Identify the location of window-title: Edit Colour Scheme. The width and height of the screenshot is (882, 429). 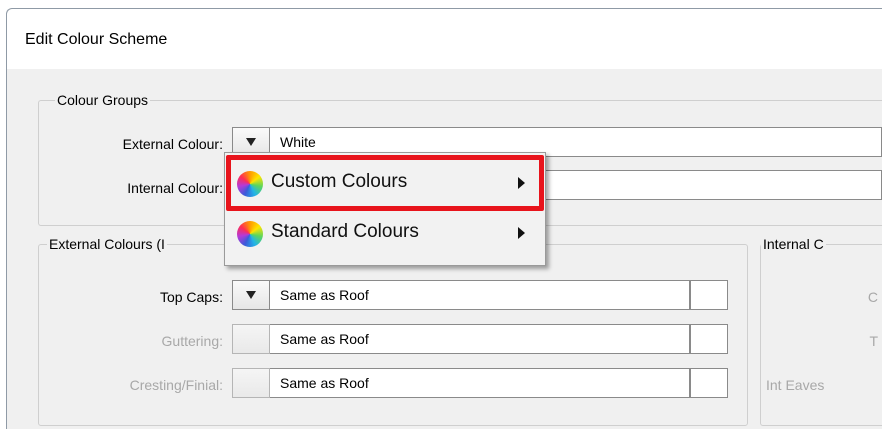
(96, 39).